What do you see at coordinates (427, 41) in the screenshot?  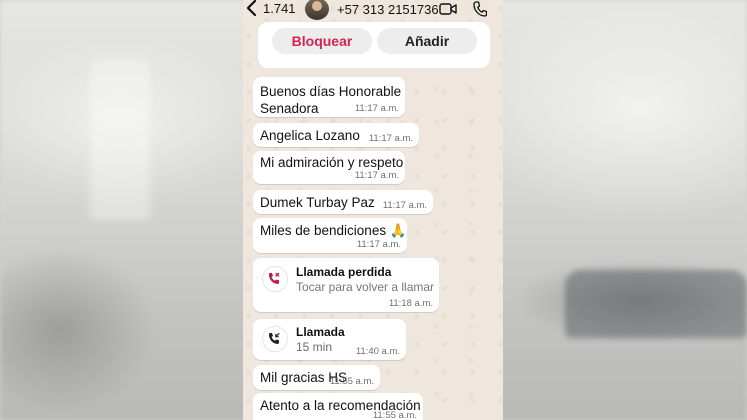 I see `add-contact-button: Añadir` at bounding box center [427, 41].